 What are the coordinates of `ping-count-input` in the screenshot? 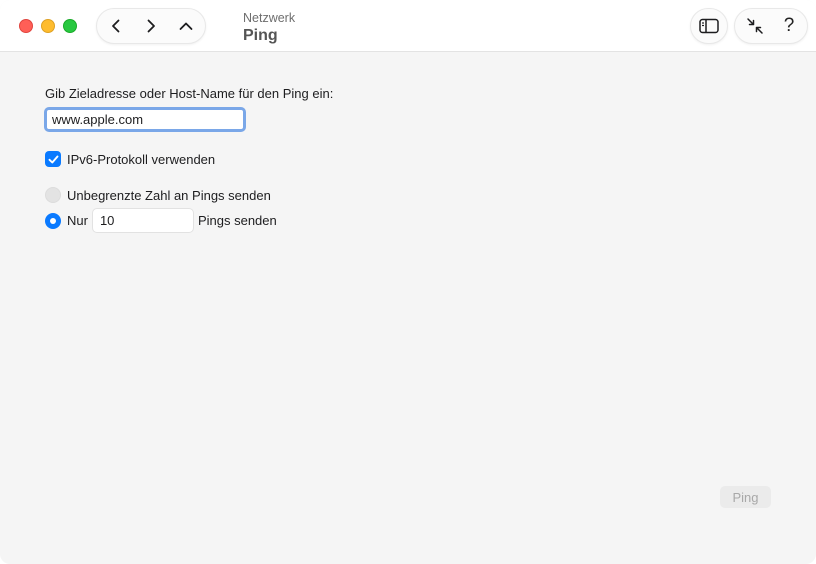 It's located at (142, 220).